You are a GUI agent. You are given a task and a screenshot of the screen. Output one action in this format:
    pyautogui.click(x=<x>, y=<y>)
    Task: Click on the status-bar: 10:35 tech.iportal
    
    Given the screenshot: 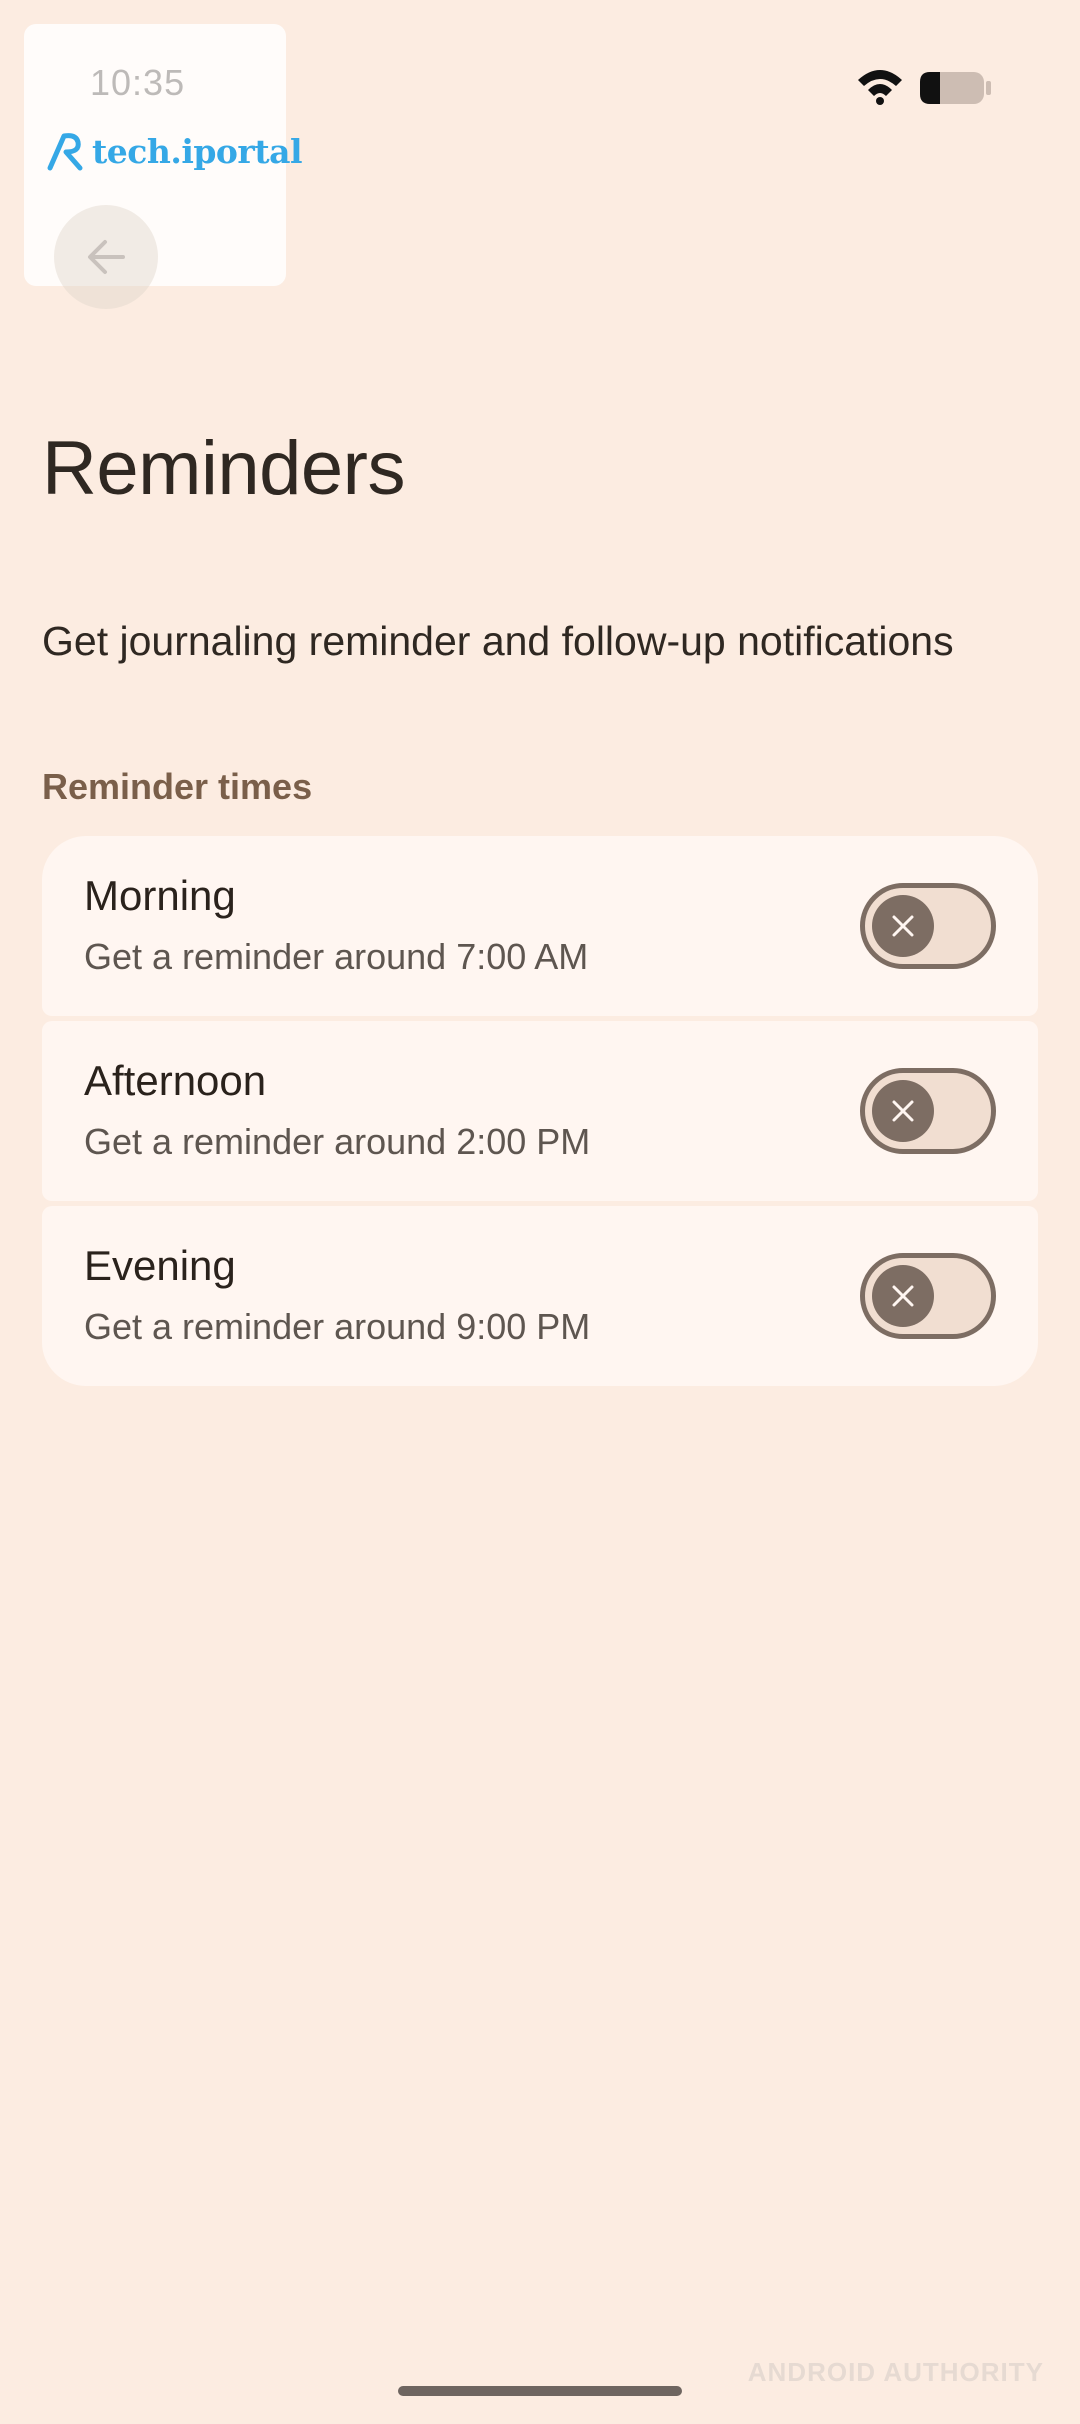 What is the action you would take?
    pyautogui.click(x=540, y=143)
    